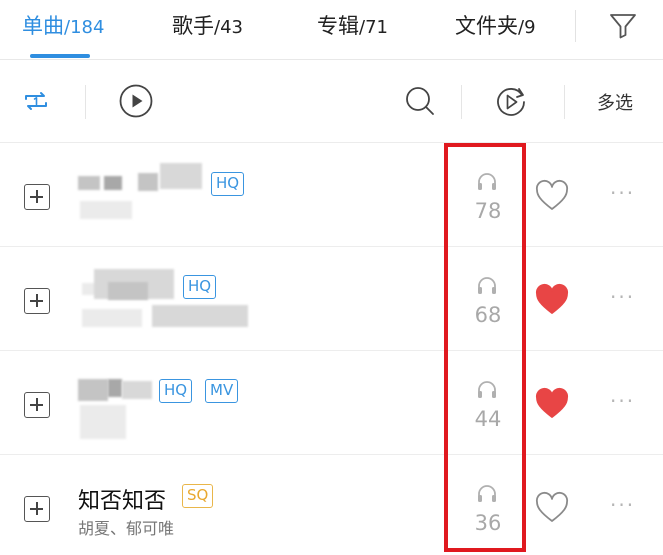 The image size is (663, 555). Describe the element at coordinates (193, 26) in the screenshot. I see `tab-singers-label: 歌手` at that location.